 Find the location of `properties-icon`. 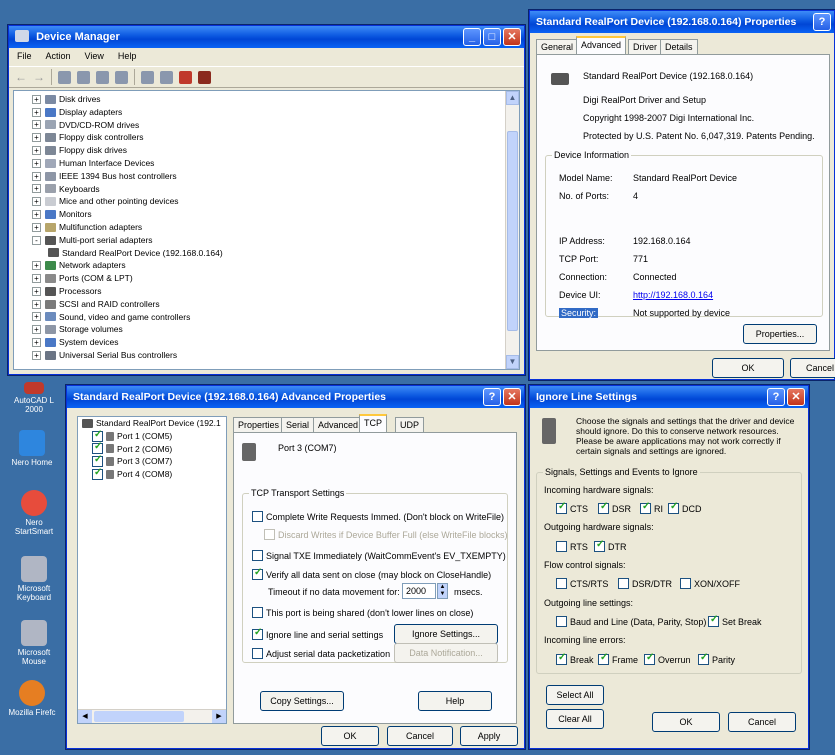

properties-icon is located at coordinates (83, 77).